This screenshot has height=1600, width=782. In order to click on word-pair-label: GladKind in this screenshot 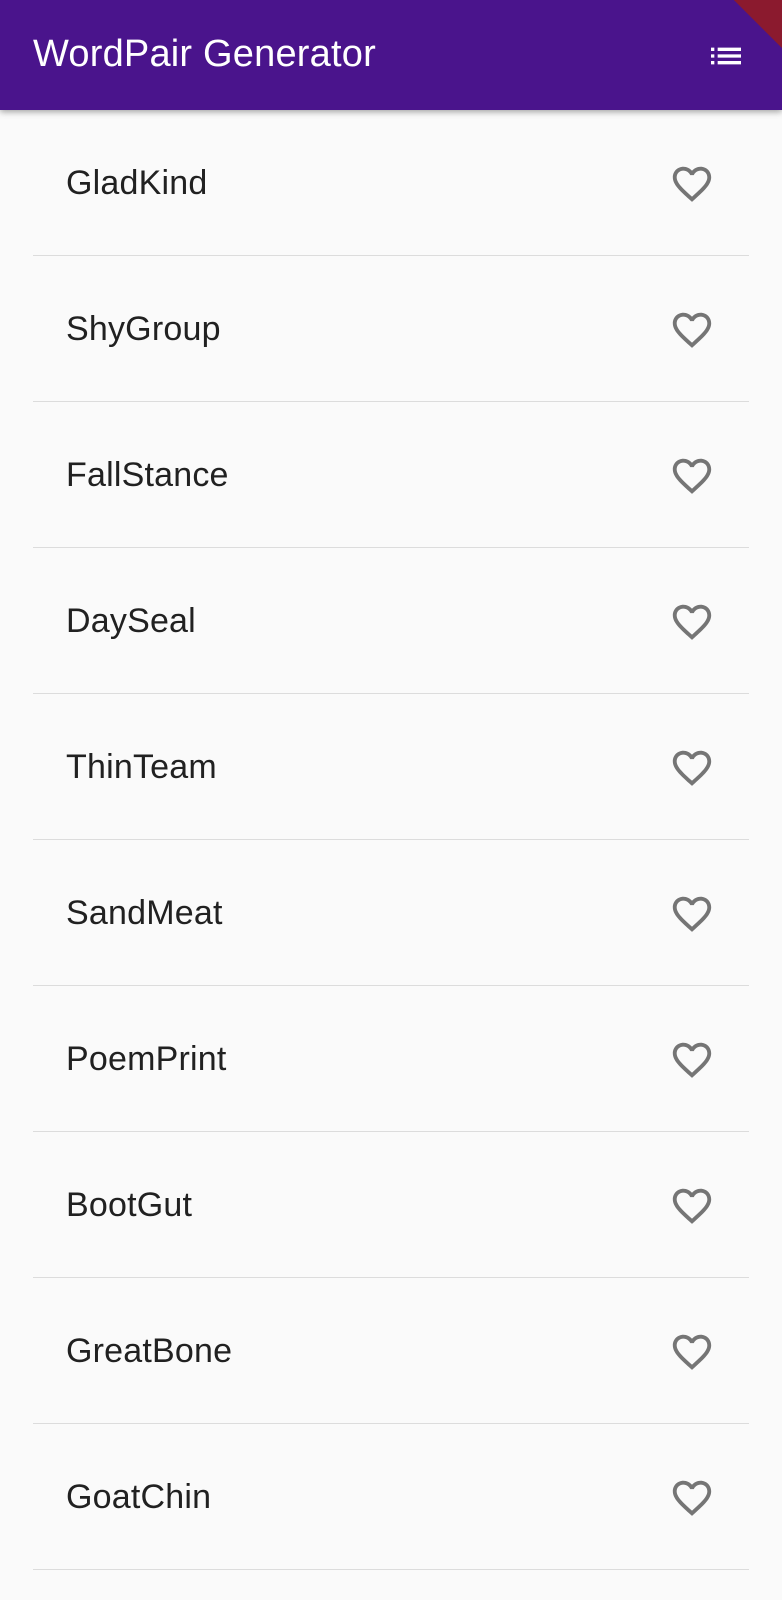, I will do `click(137, 183)`.